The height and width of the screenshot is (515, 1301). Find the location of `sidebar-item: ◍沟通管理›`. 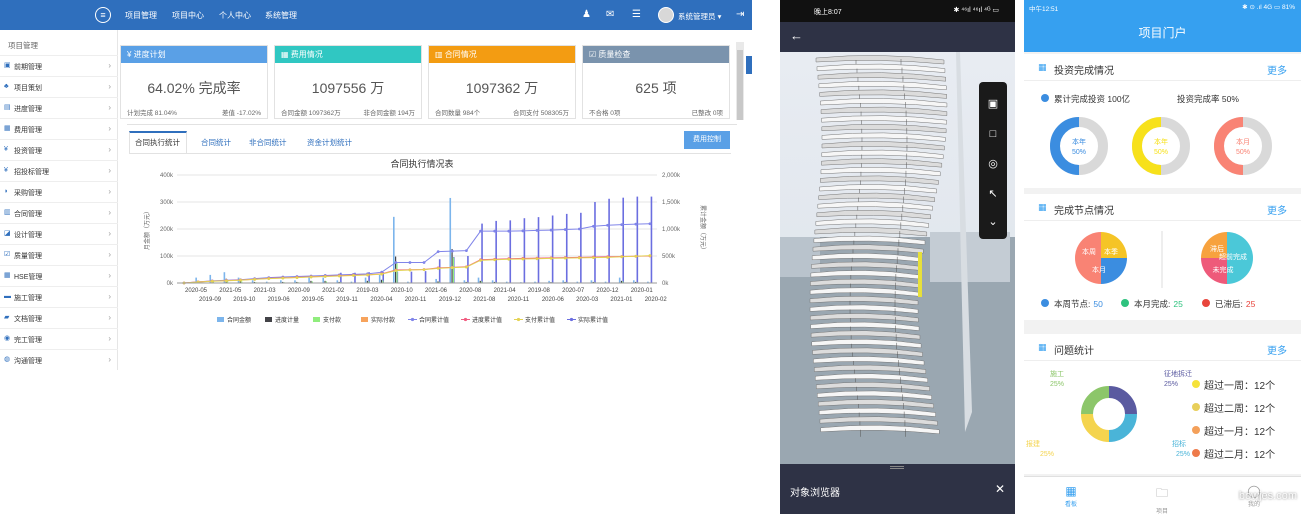

sidebar-item: ◍沟通管理› is located at coordinates (59, 359).